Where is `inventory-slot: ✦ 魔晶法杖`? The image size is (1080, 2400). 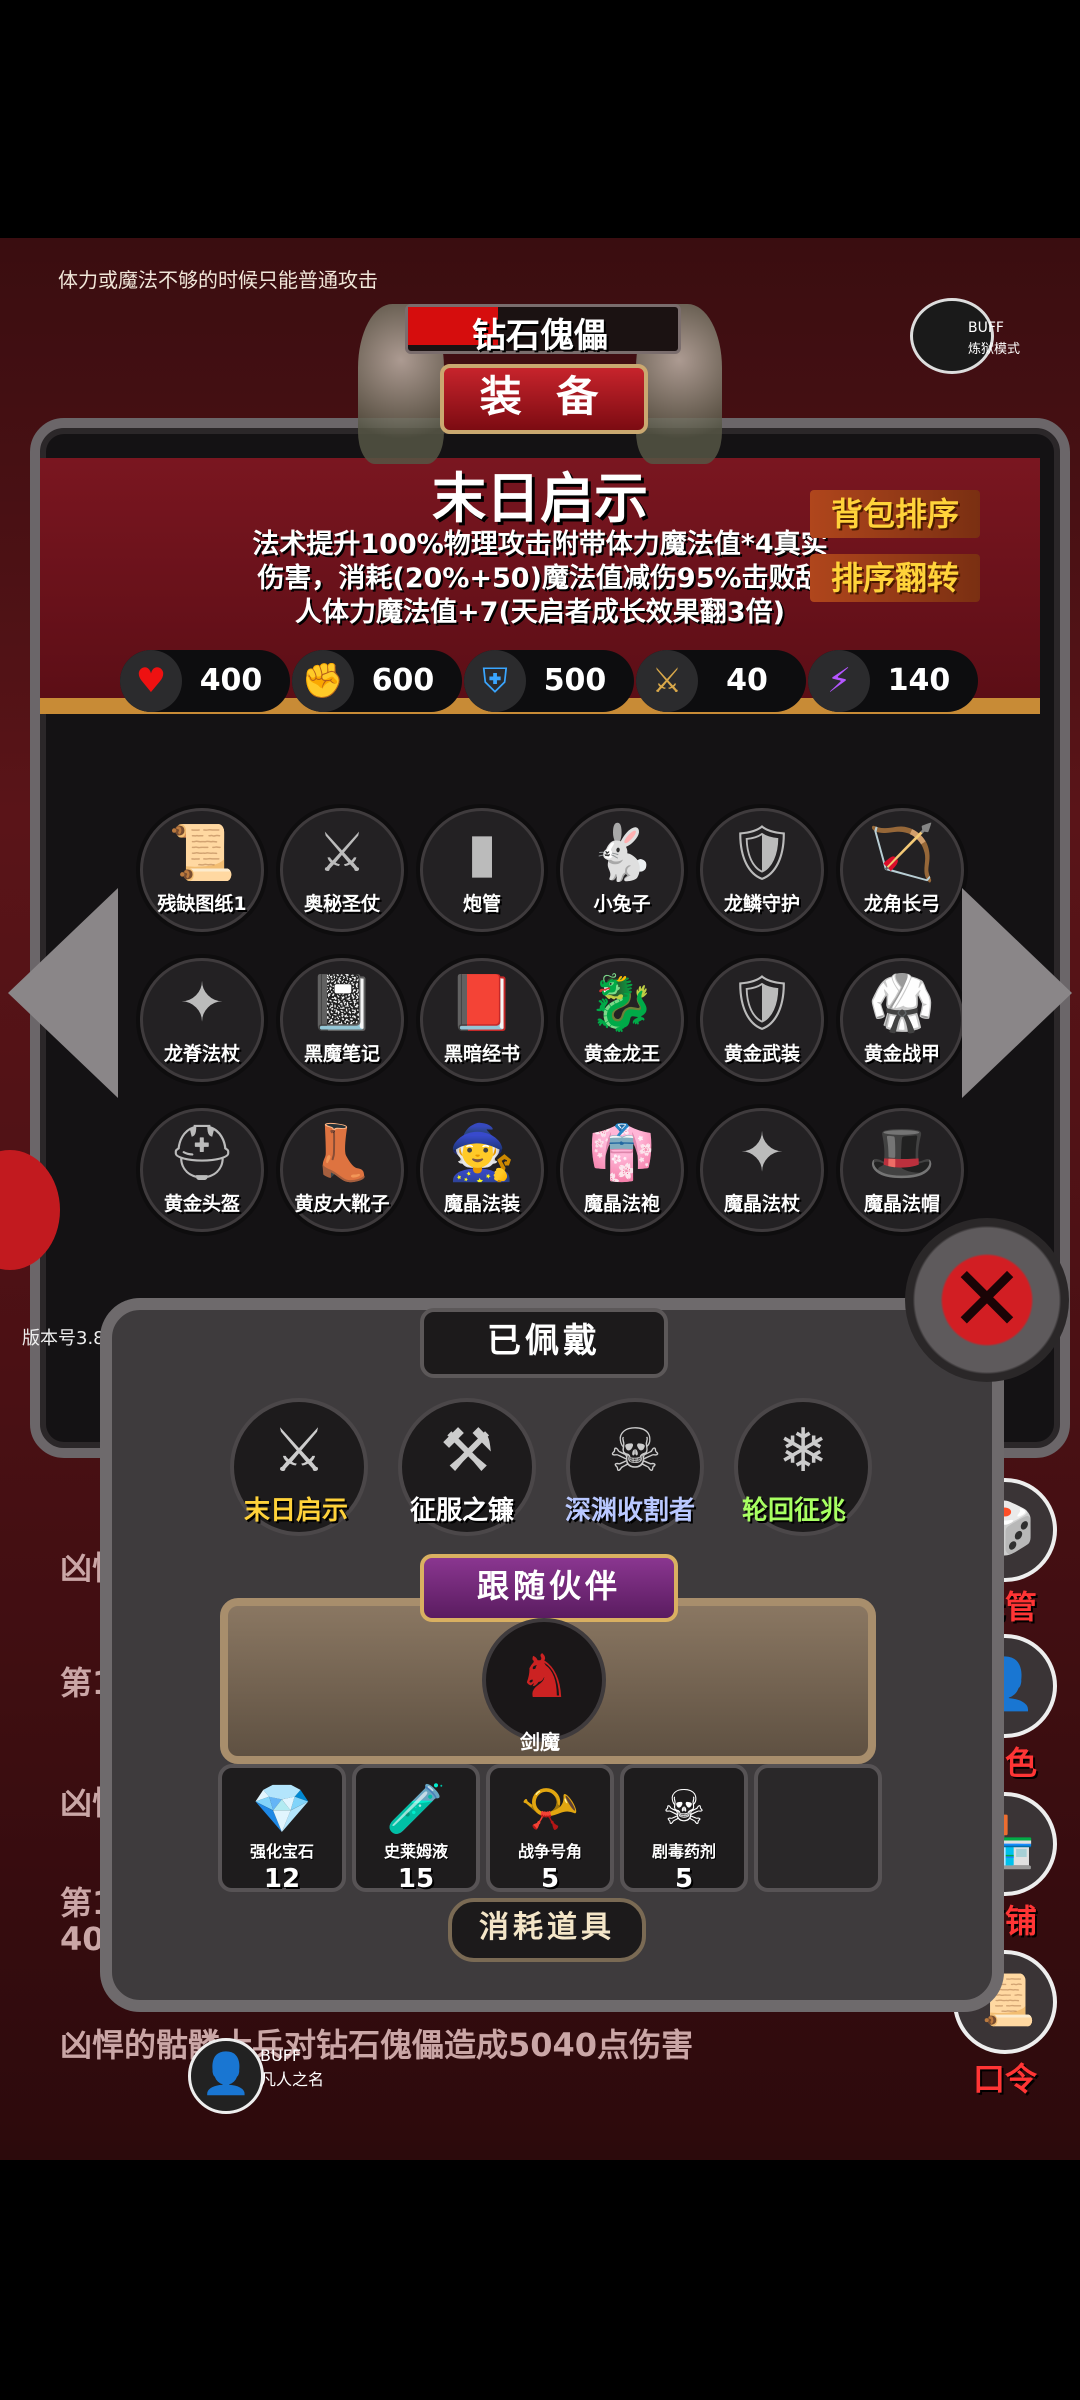 inventory-slot: ✦ 魔晶法杖 is located at coordinates (762, 1170).